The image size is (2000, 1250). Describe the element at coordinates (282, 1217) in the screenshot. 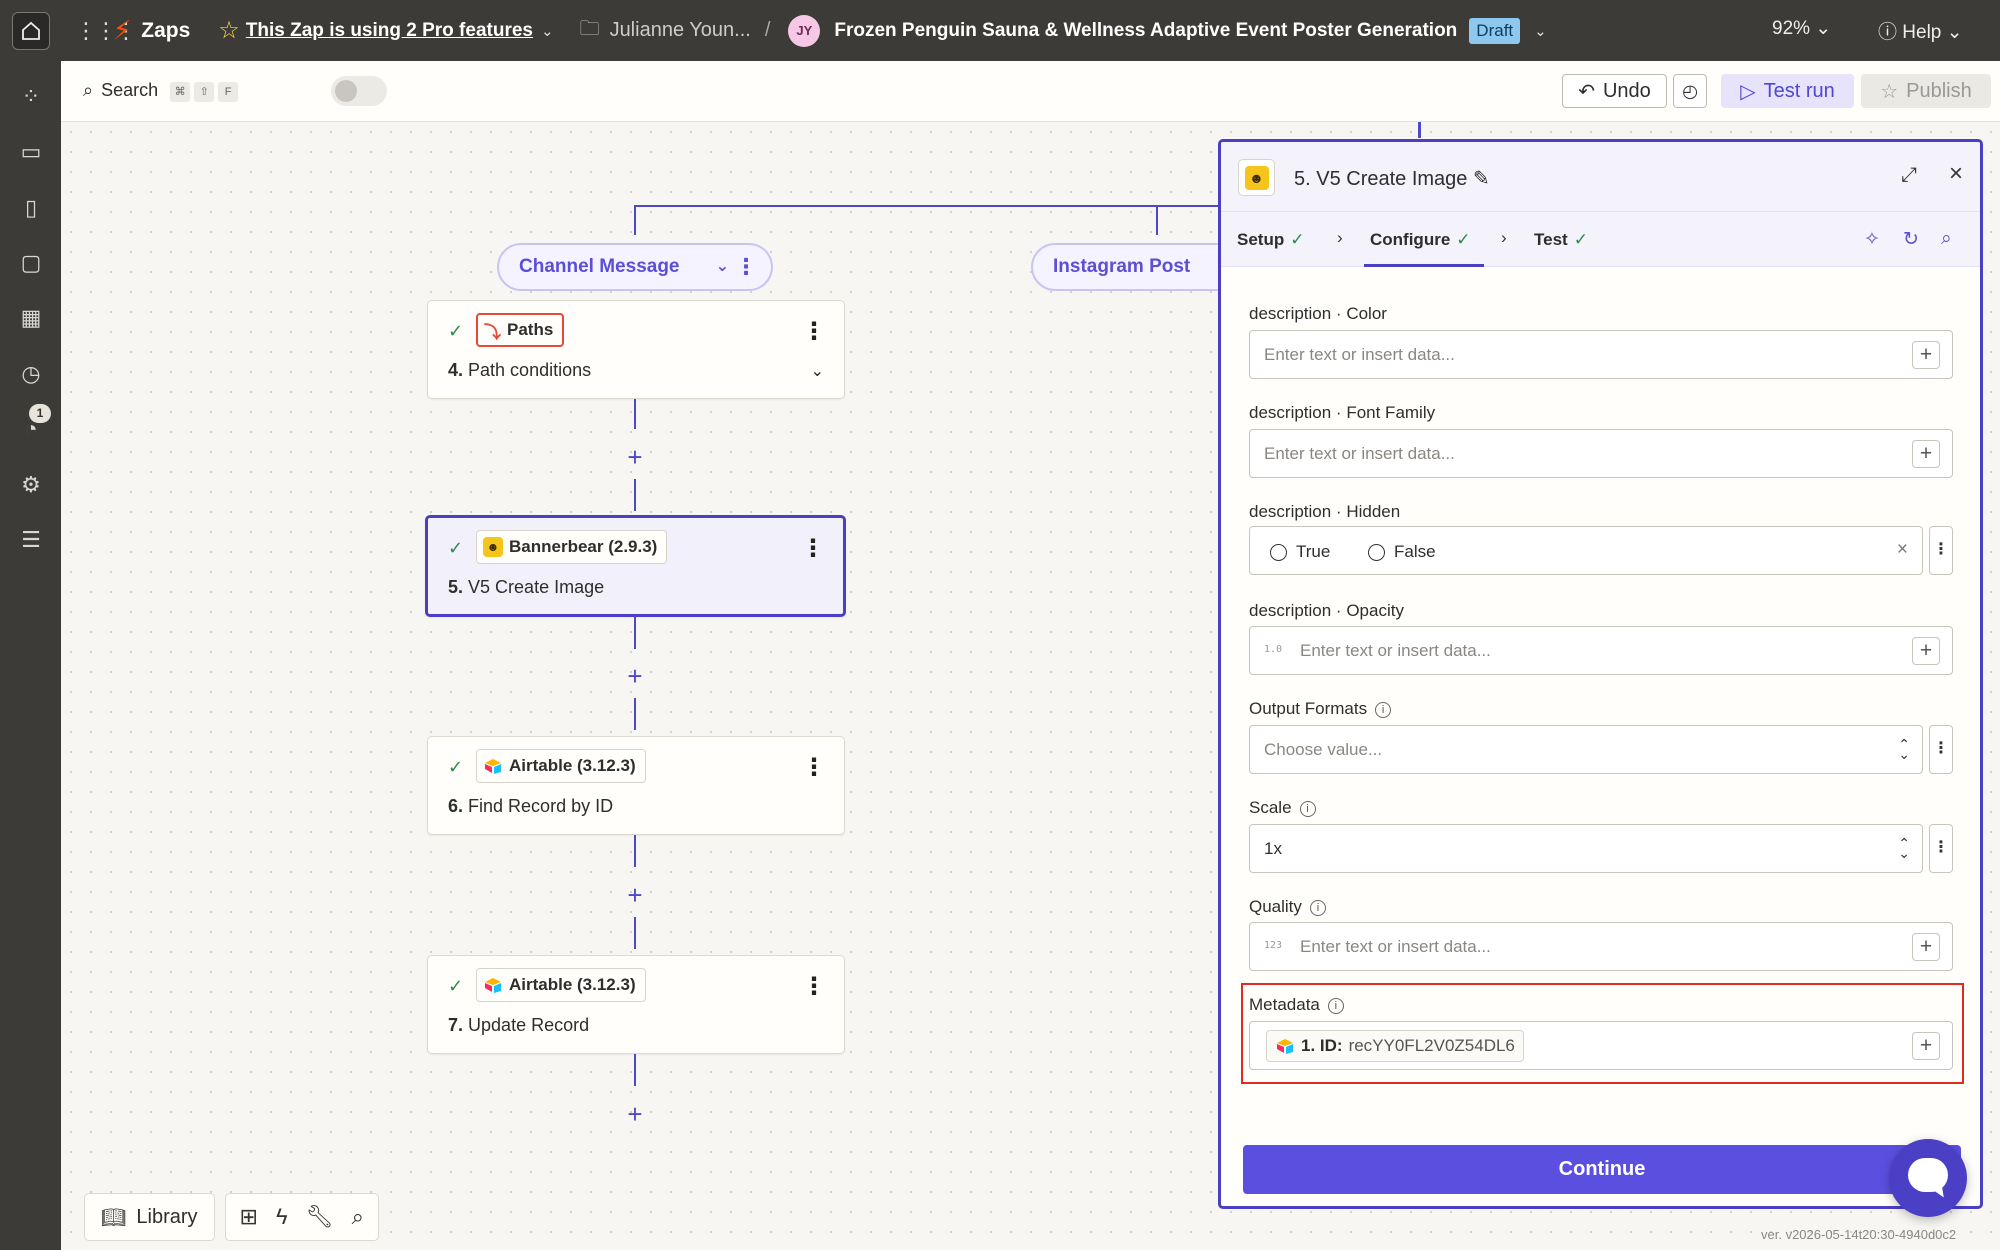

I see `bolt-icon: ϟ` at that location.